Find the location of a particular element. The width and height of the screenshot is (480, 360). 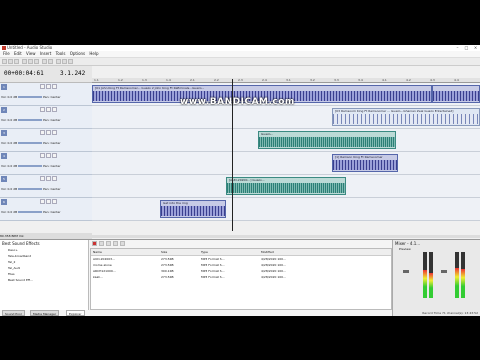

undo-icon is located at coordinates (44, 61).